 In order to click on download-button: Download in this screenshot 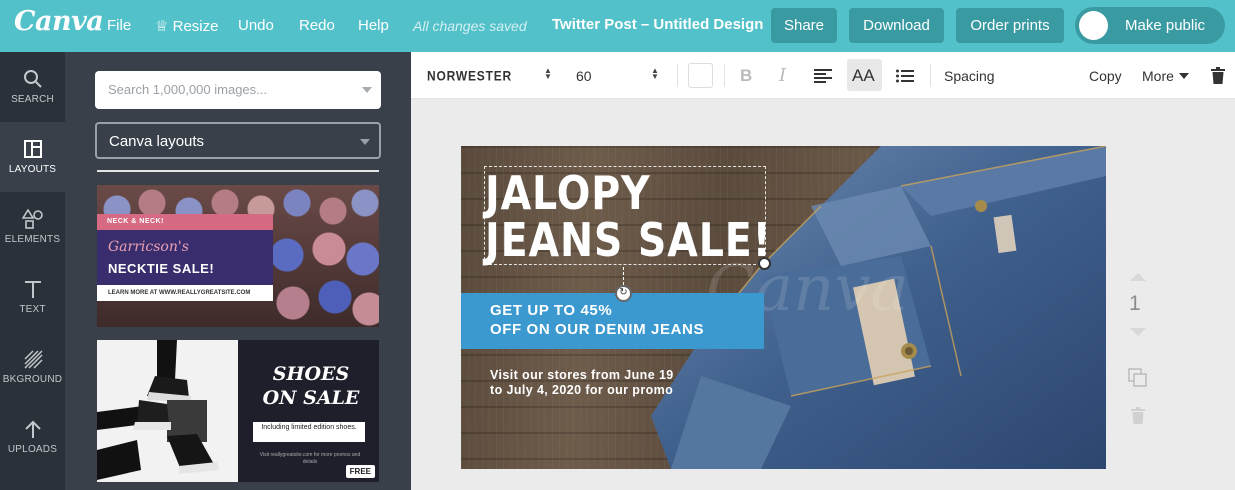, I will do `click(896, 25)`.